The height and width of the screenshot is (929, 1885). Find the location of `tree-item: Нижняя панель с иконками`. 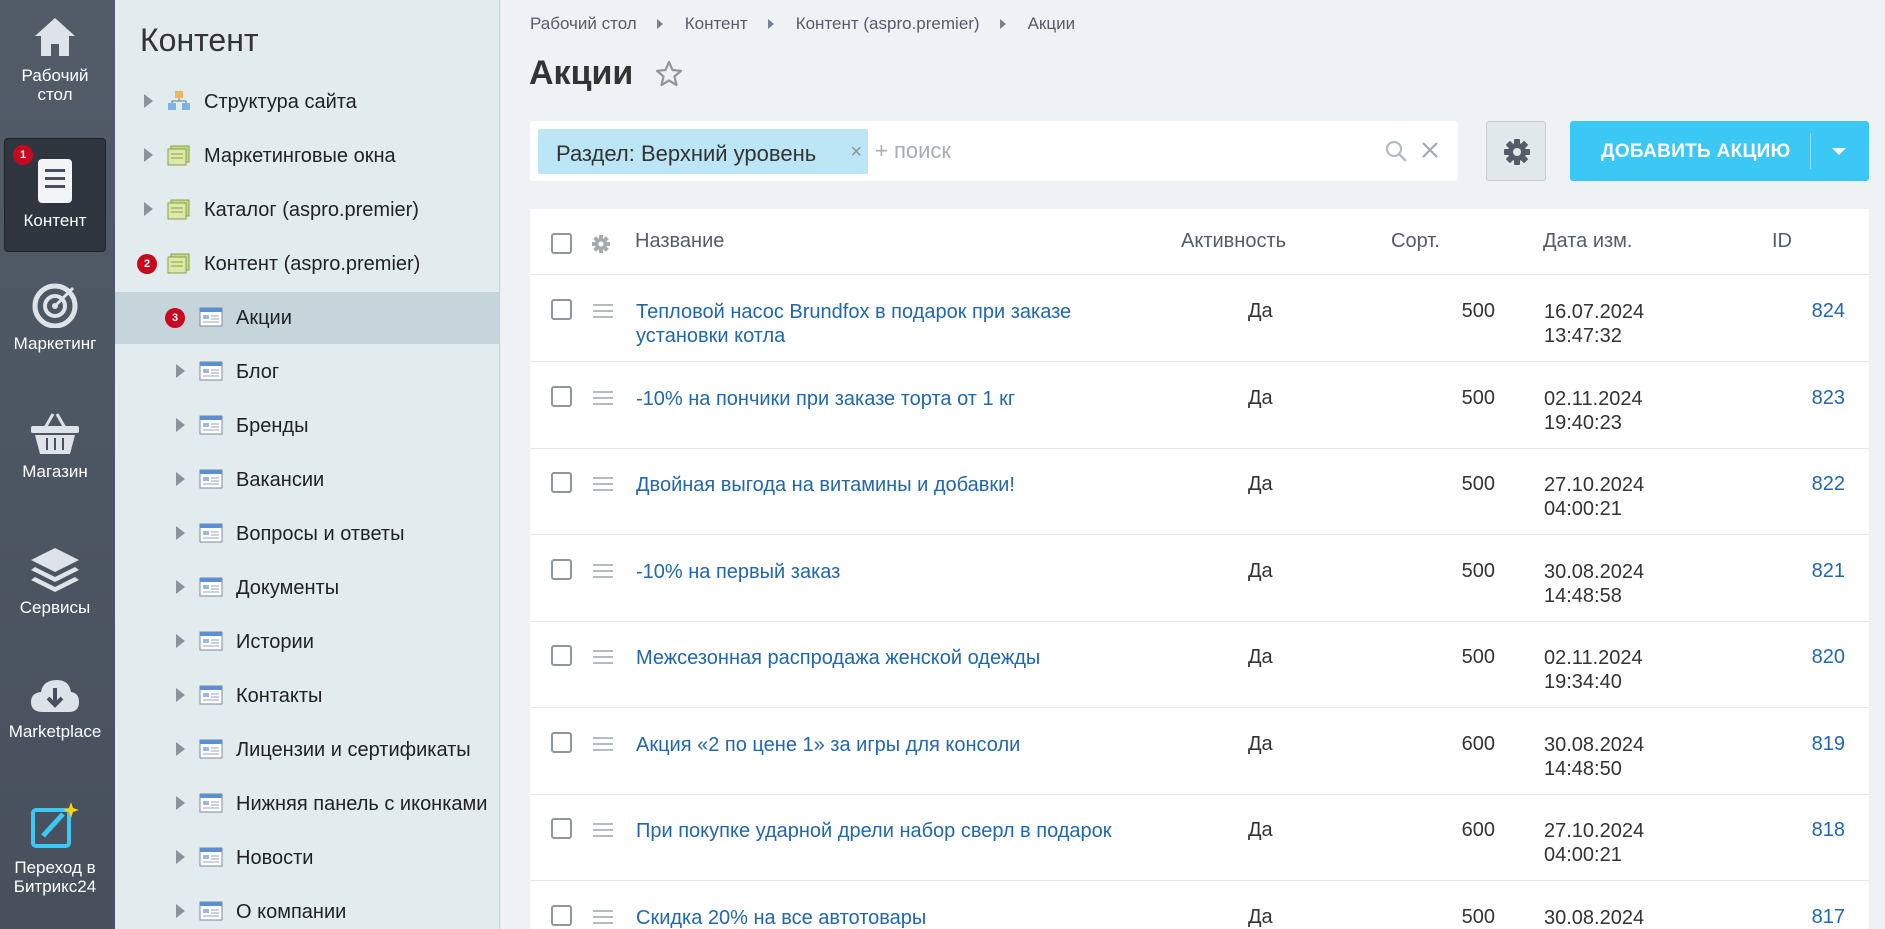

tree-item: Нижняя панель с иконками is located at coordinates (307, 804).